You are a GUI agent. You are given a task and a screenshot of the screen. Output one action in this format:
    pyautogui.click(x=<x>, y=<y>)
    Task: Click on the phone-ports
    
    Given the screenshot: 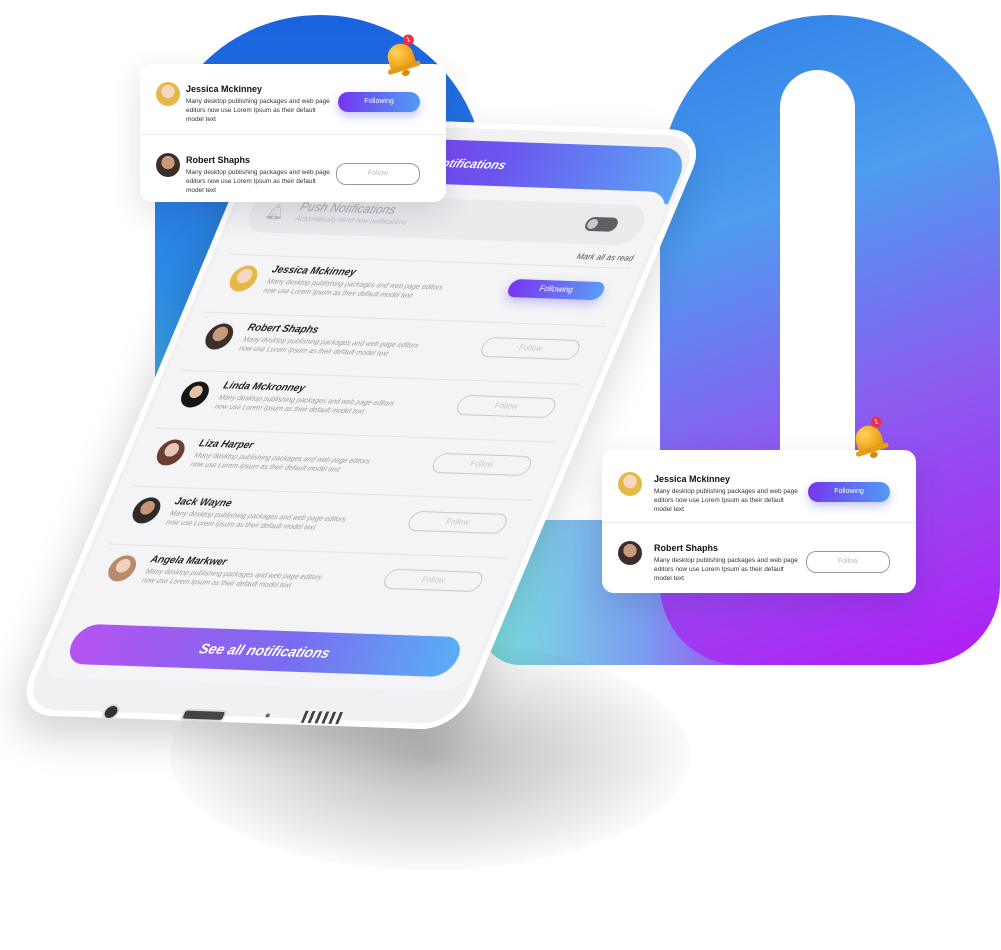 What is the action you would take?
    pyautogui.click(x=239, y=715)
    